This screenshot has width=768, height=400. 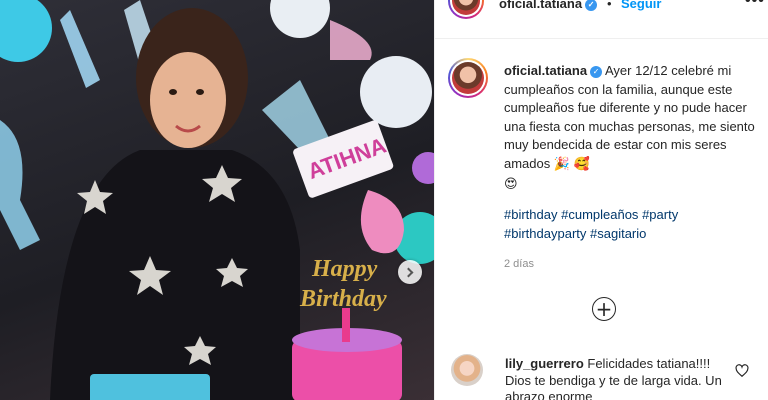 I want to click on candle, so click(x=346, y=325).